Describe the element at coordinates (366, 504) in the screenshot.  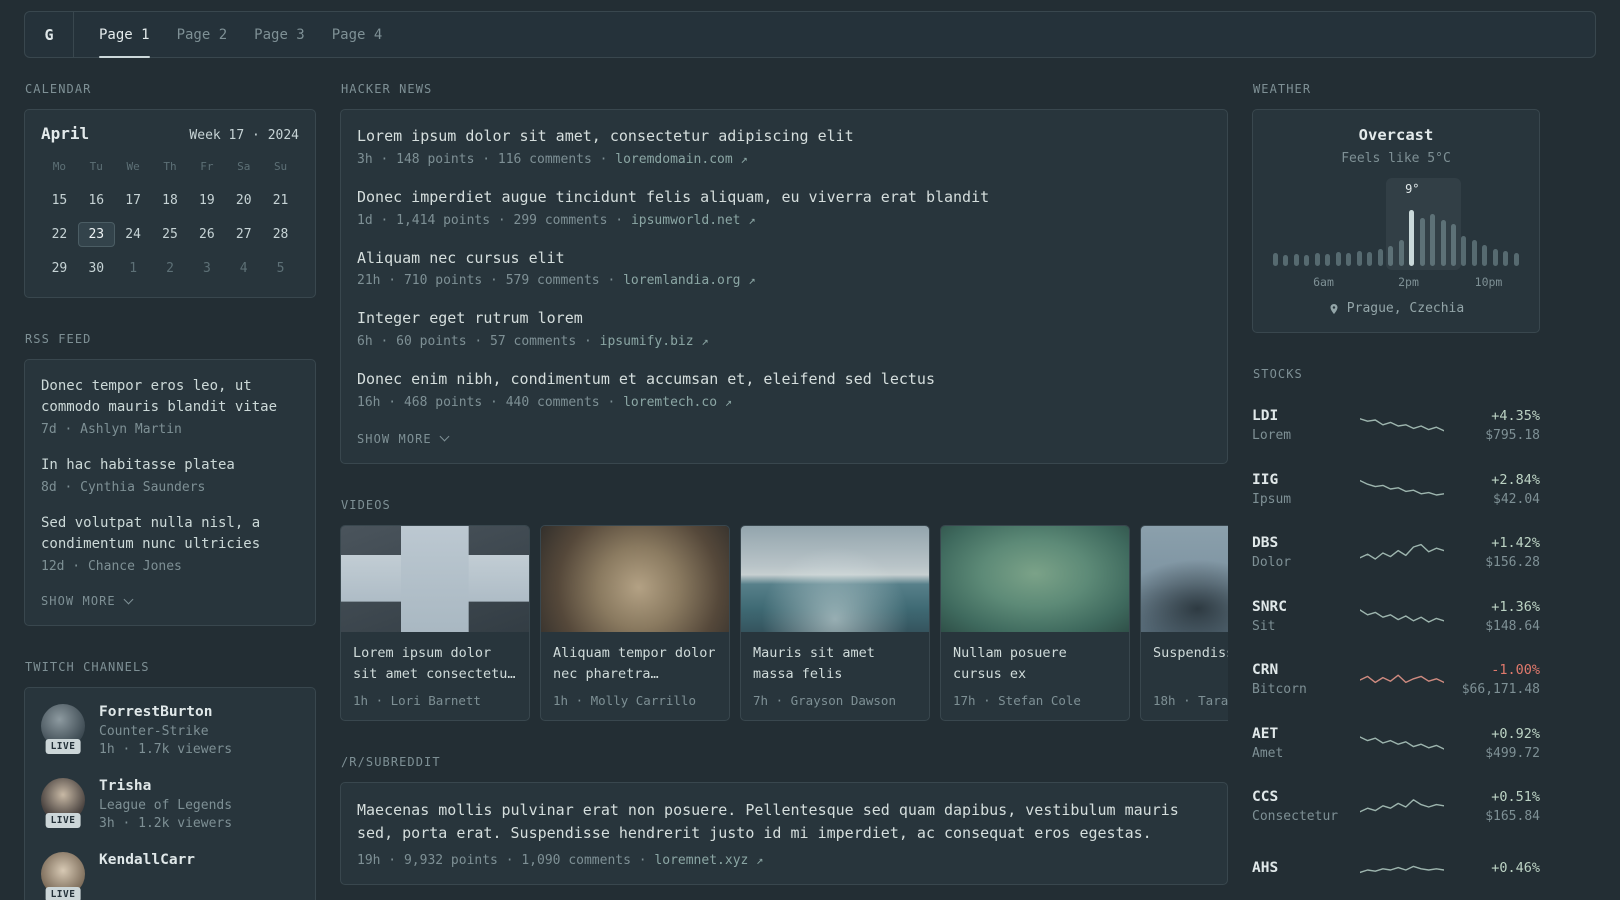
I see `videos-section-title: VIDEOS` at that location.